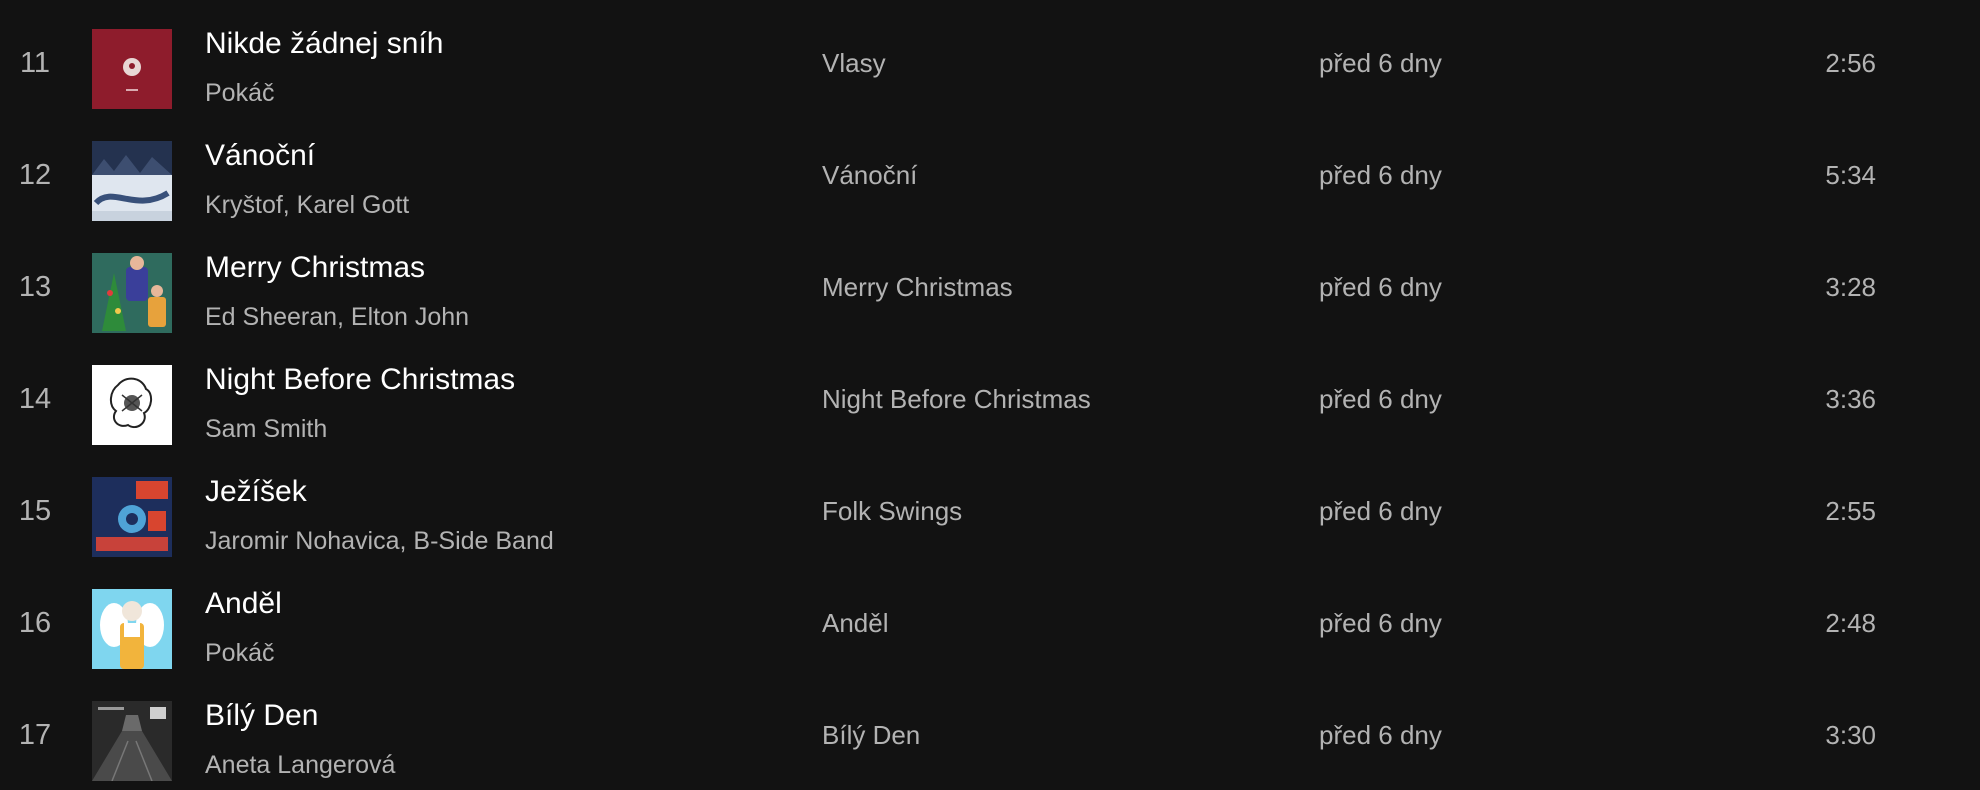 Image resolution: width=1980 pixels, height=790 pixels. Describe the element at coordinates (1850, 174) in the screenshot. I see `track-duration: 5:34` at that location.